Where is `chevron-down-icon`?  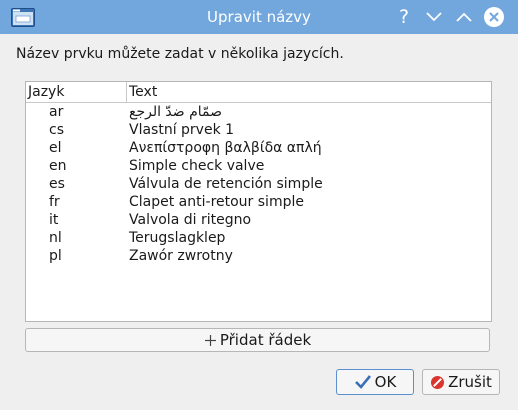 chevron-down-icon is located at coordinates (434, 17).